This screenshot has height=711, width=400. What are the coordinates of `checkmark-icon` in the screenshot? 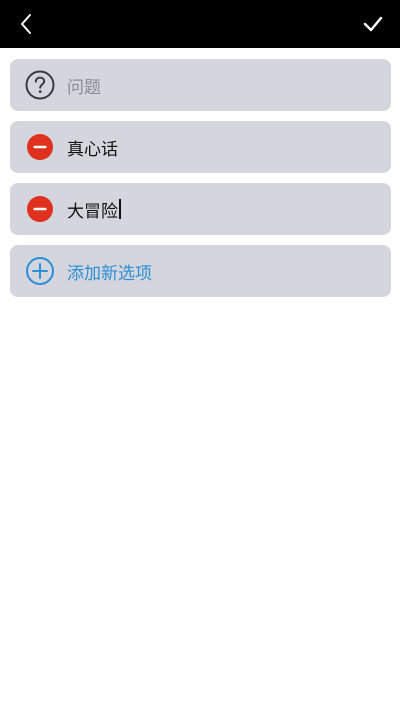 It's located at (373, 24).